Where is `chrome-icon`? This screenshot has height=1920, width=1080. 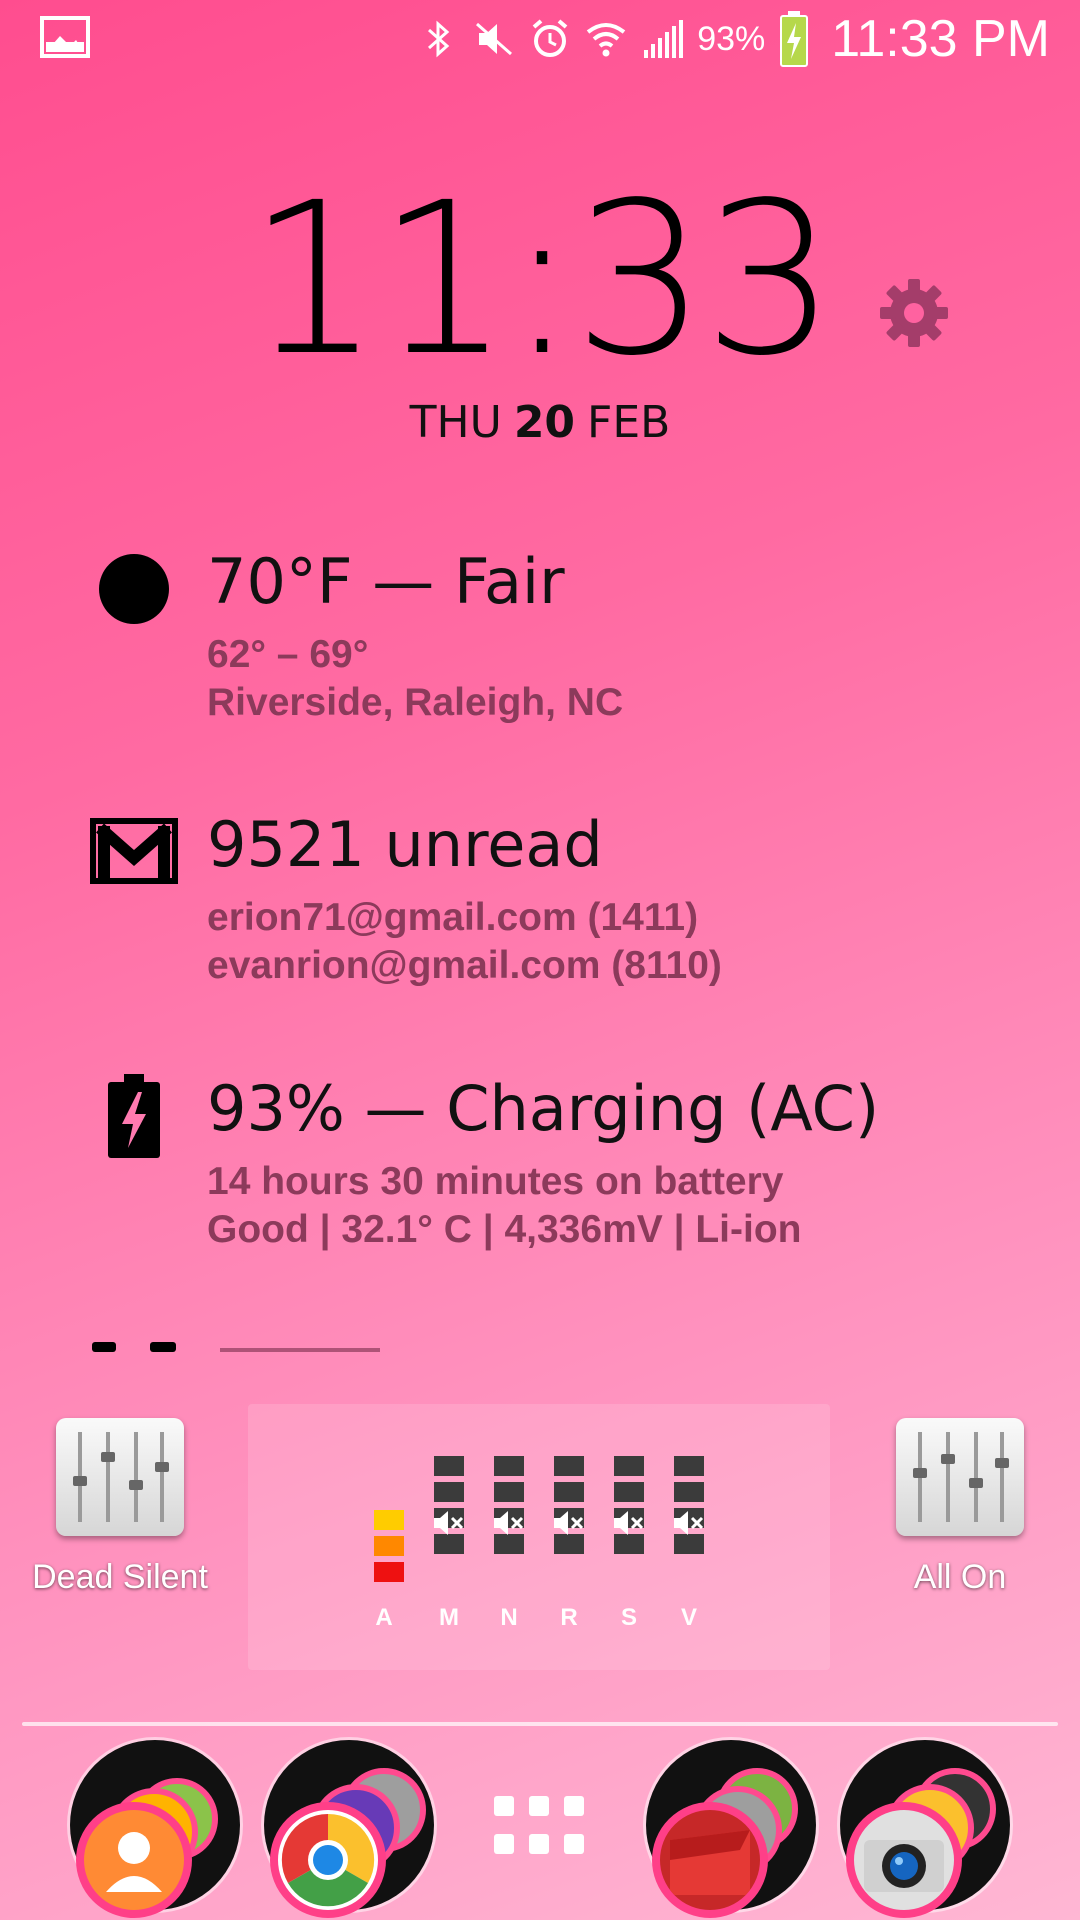
chrome-icon is located at coordinates (328, 1860).